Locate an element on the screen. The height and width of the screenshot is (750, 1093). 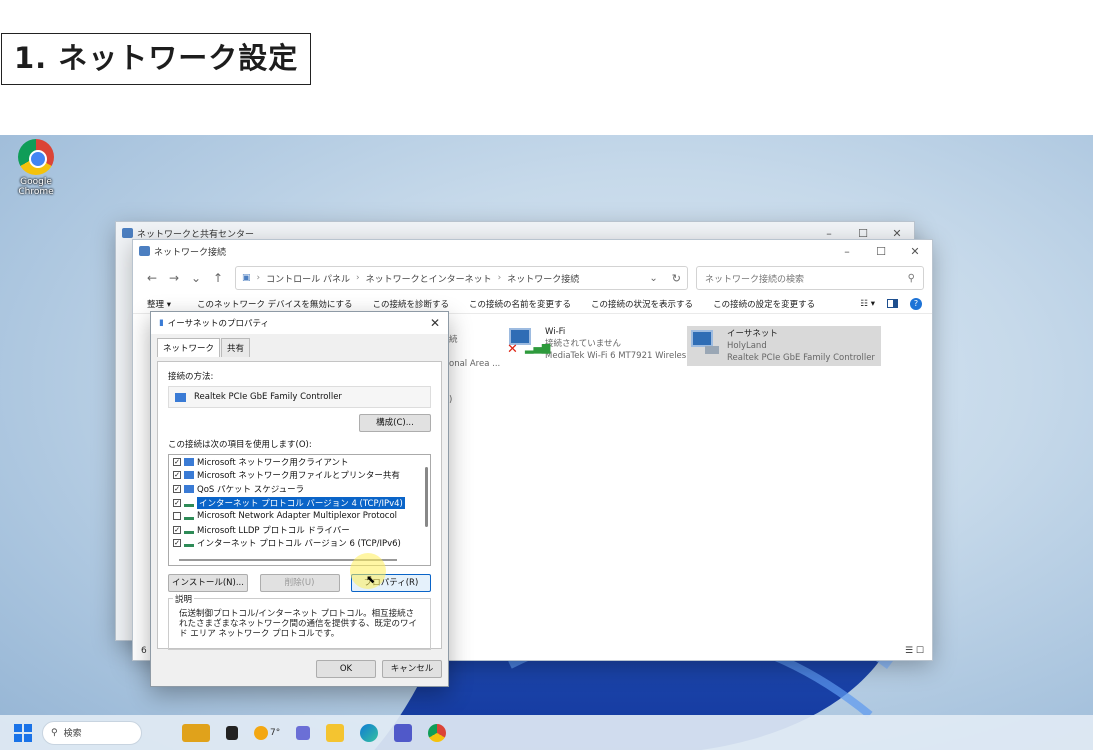
ethernet-adapter-device: Realtek PCIe GbE Family Controller is located at coordinates (801, 358).